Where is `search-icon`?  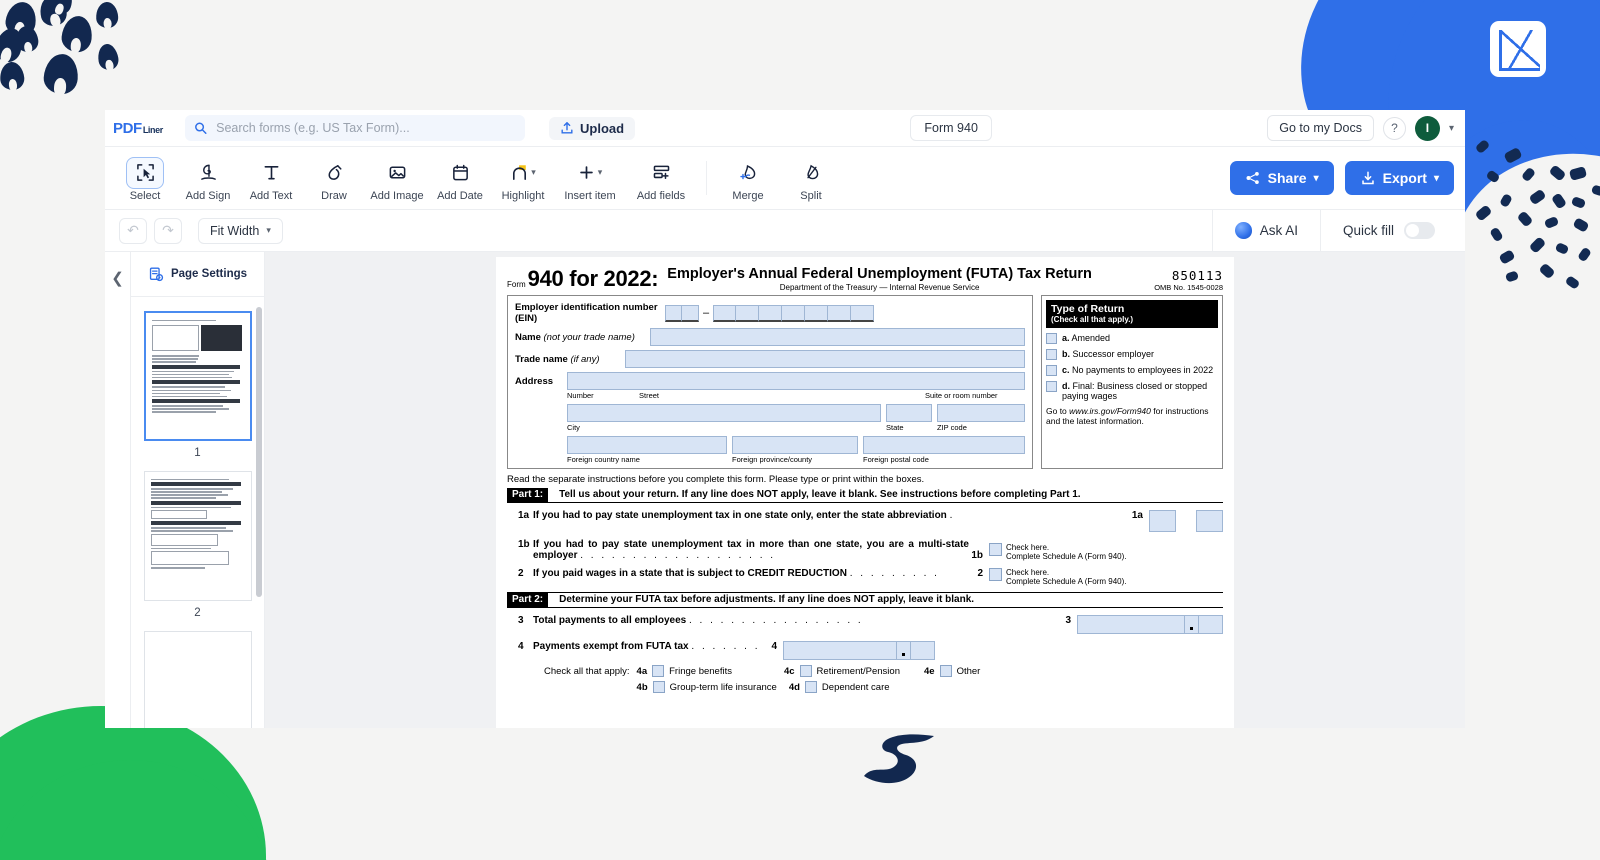
search-icon is located at coordinates (201, 128).